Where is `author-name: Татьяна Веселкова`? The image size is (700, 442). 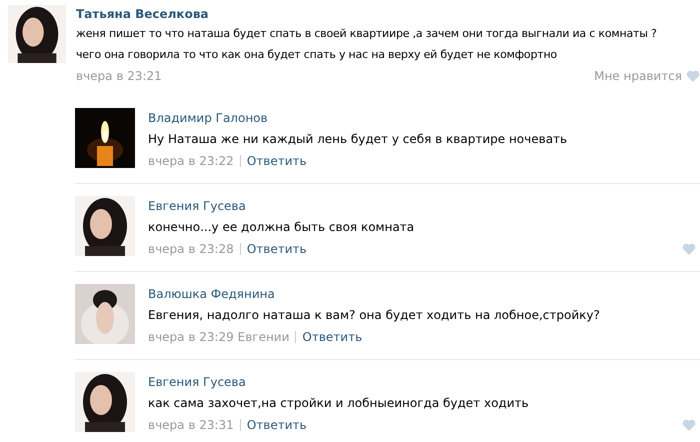 author-name: Татьяна Веселкова is located at coordinates (388, 14).